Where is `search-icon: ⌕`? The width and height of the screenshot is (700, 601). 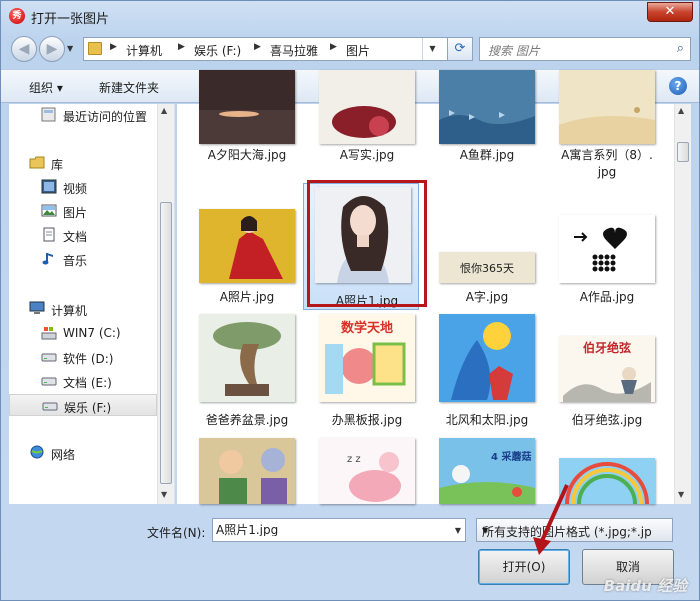
search-icon: ⌕ is located at coordinates (680, 48).